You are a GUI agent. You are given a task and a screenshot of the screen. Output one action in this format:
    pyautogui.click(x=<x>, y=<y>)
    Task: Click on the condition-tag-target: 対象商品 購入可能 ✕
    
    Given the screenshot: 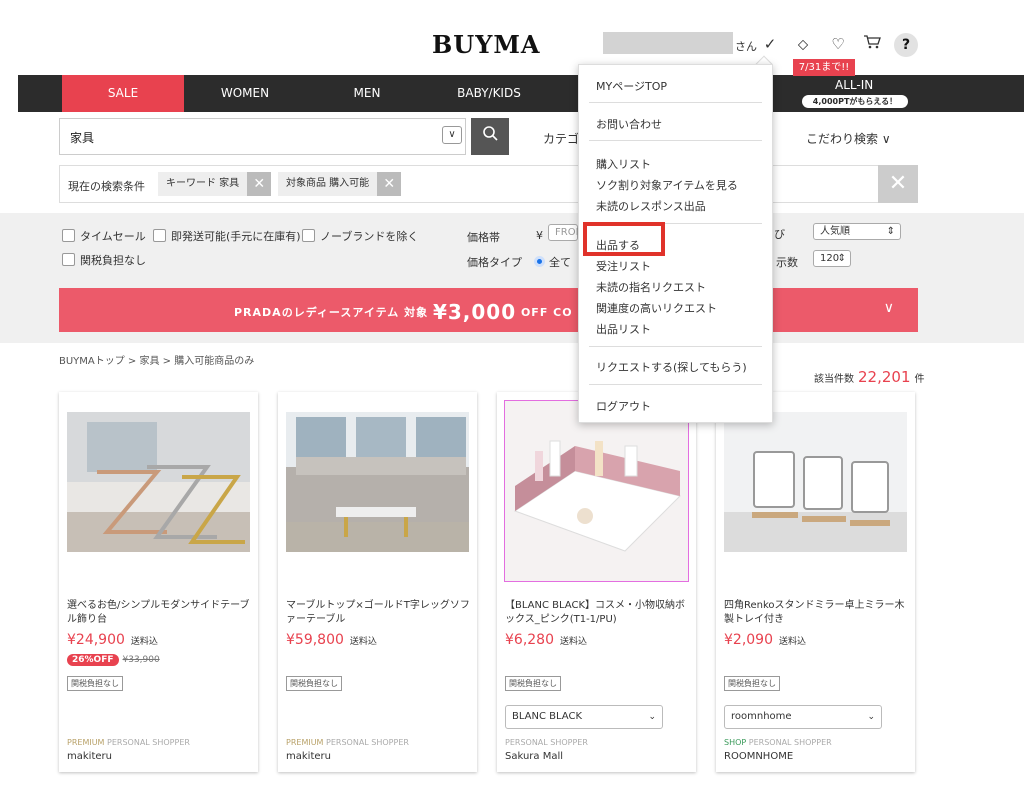 What is the action you would take?
    pyautogui.click(x=340, y=184)
    